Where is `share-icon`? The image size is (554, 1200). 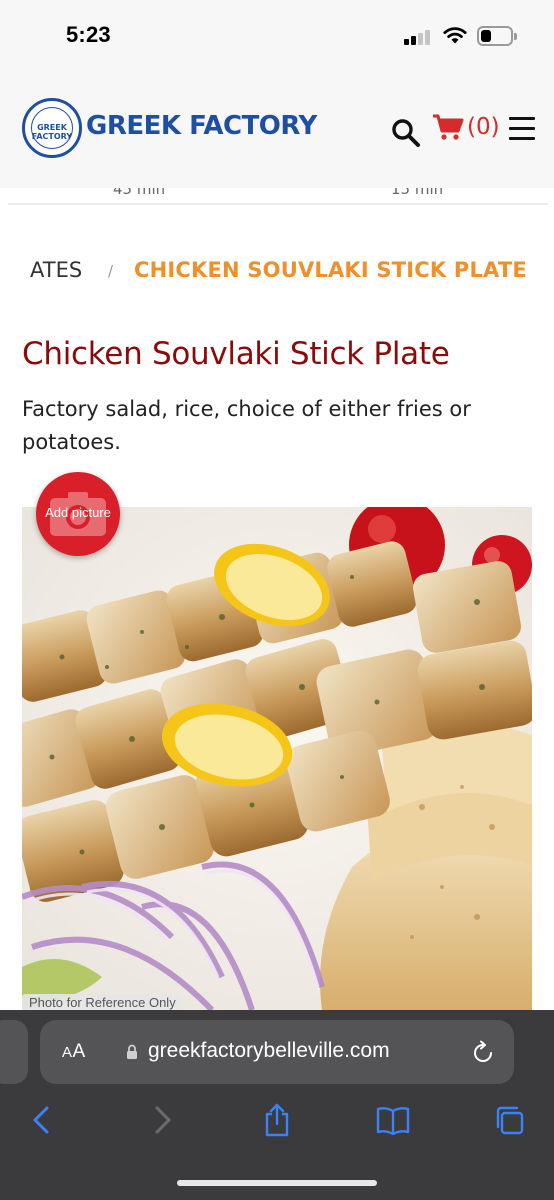
share-icon is located at coordinates (277, 1120).